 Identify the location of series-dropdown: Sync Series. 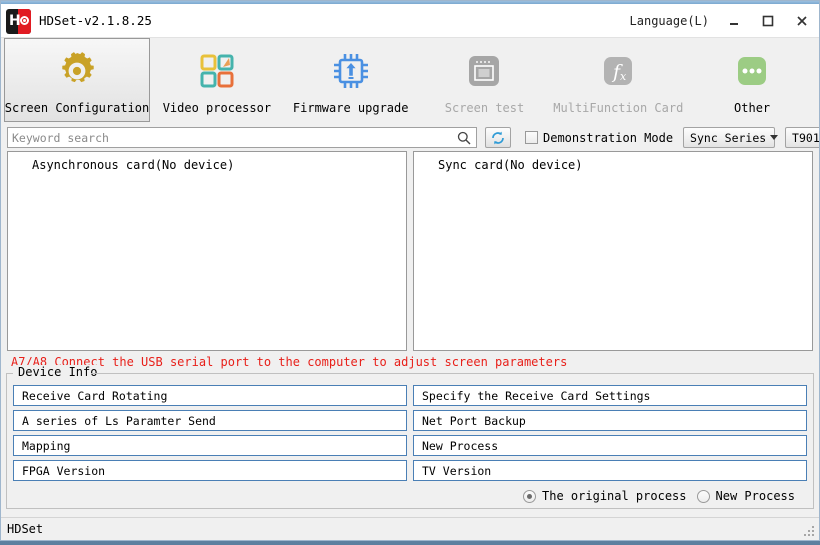
(731, 137).